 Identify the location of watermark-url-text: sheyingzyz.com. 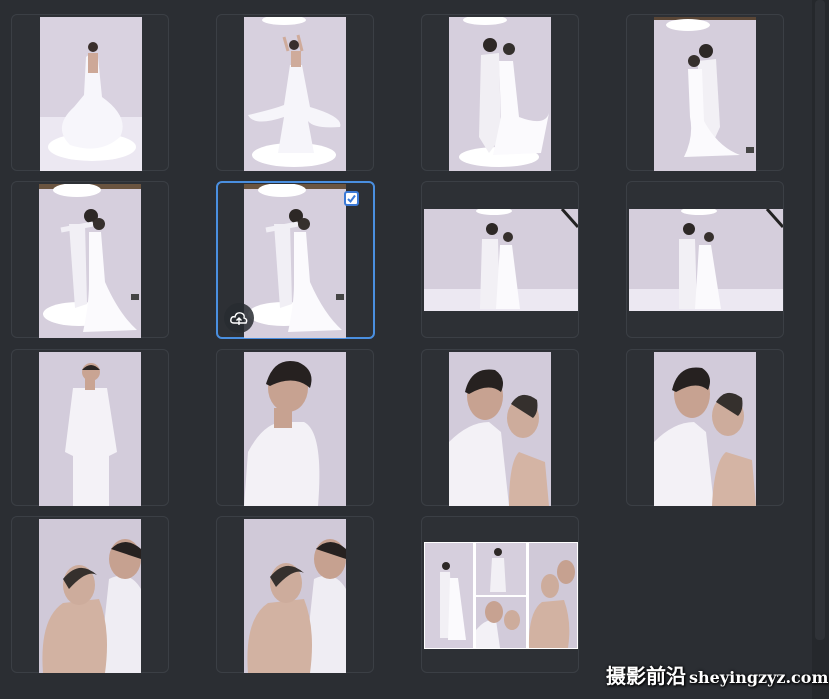
(759, 677).